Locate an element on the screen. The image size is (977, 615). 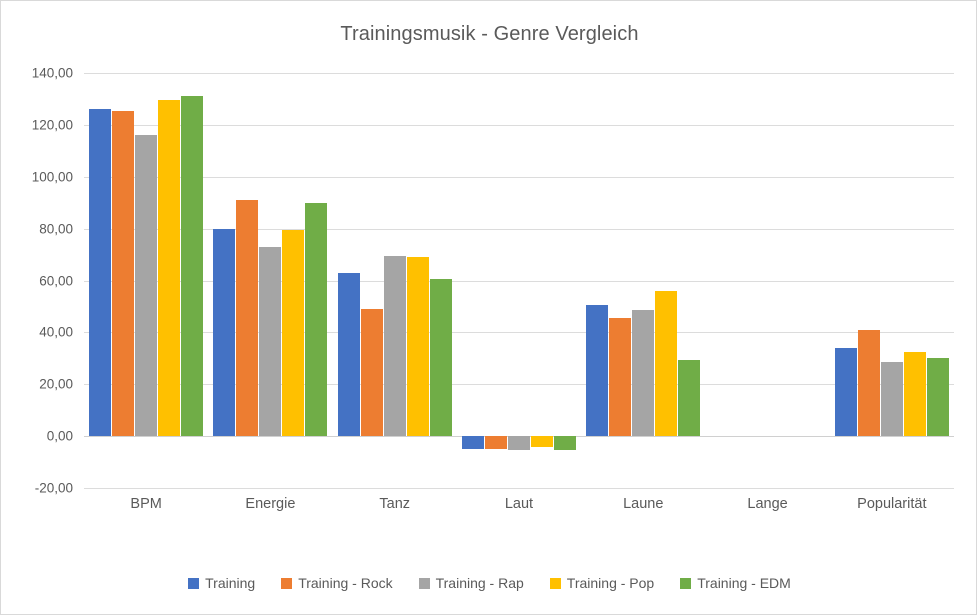
y-axis-tick-label: 60,00 is located at coordinates (56, 280).